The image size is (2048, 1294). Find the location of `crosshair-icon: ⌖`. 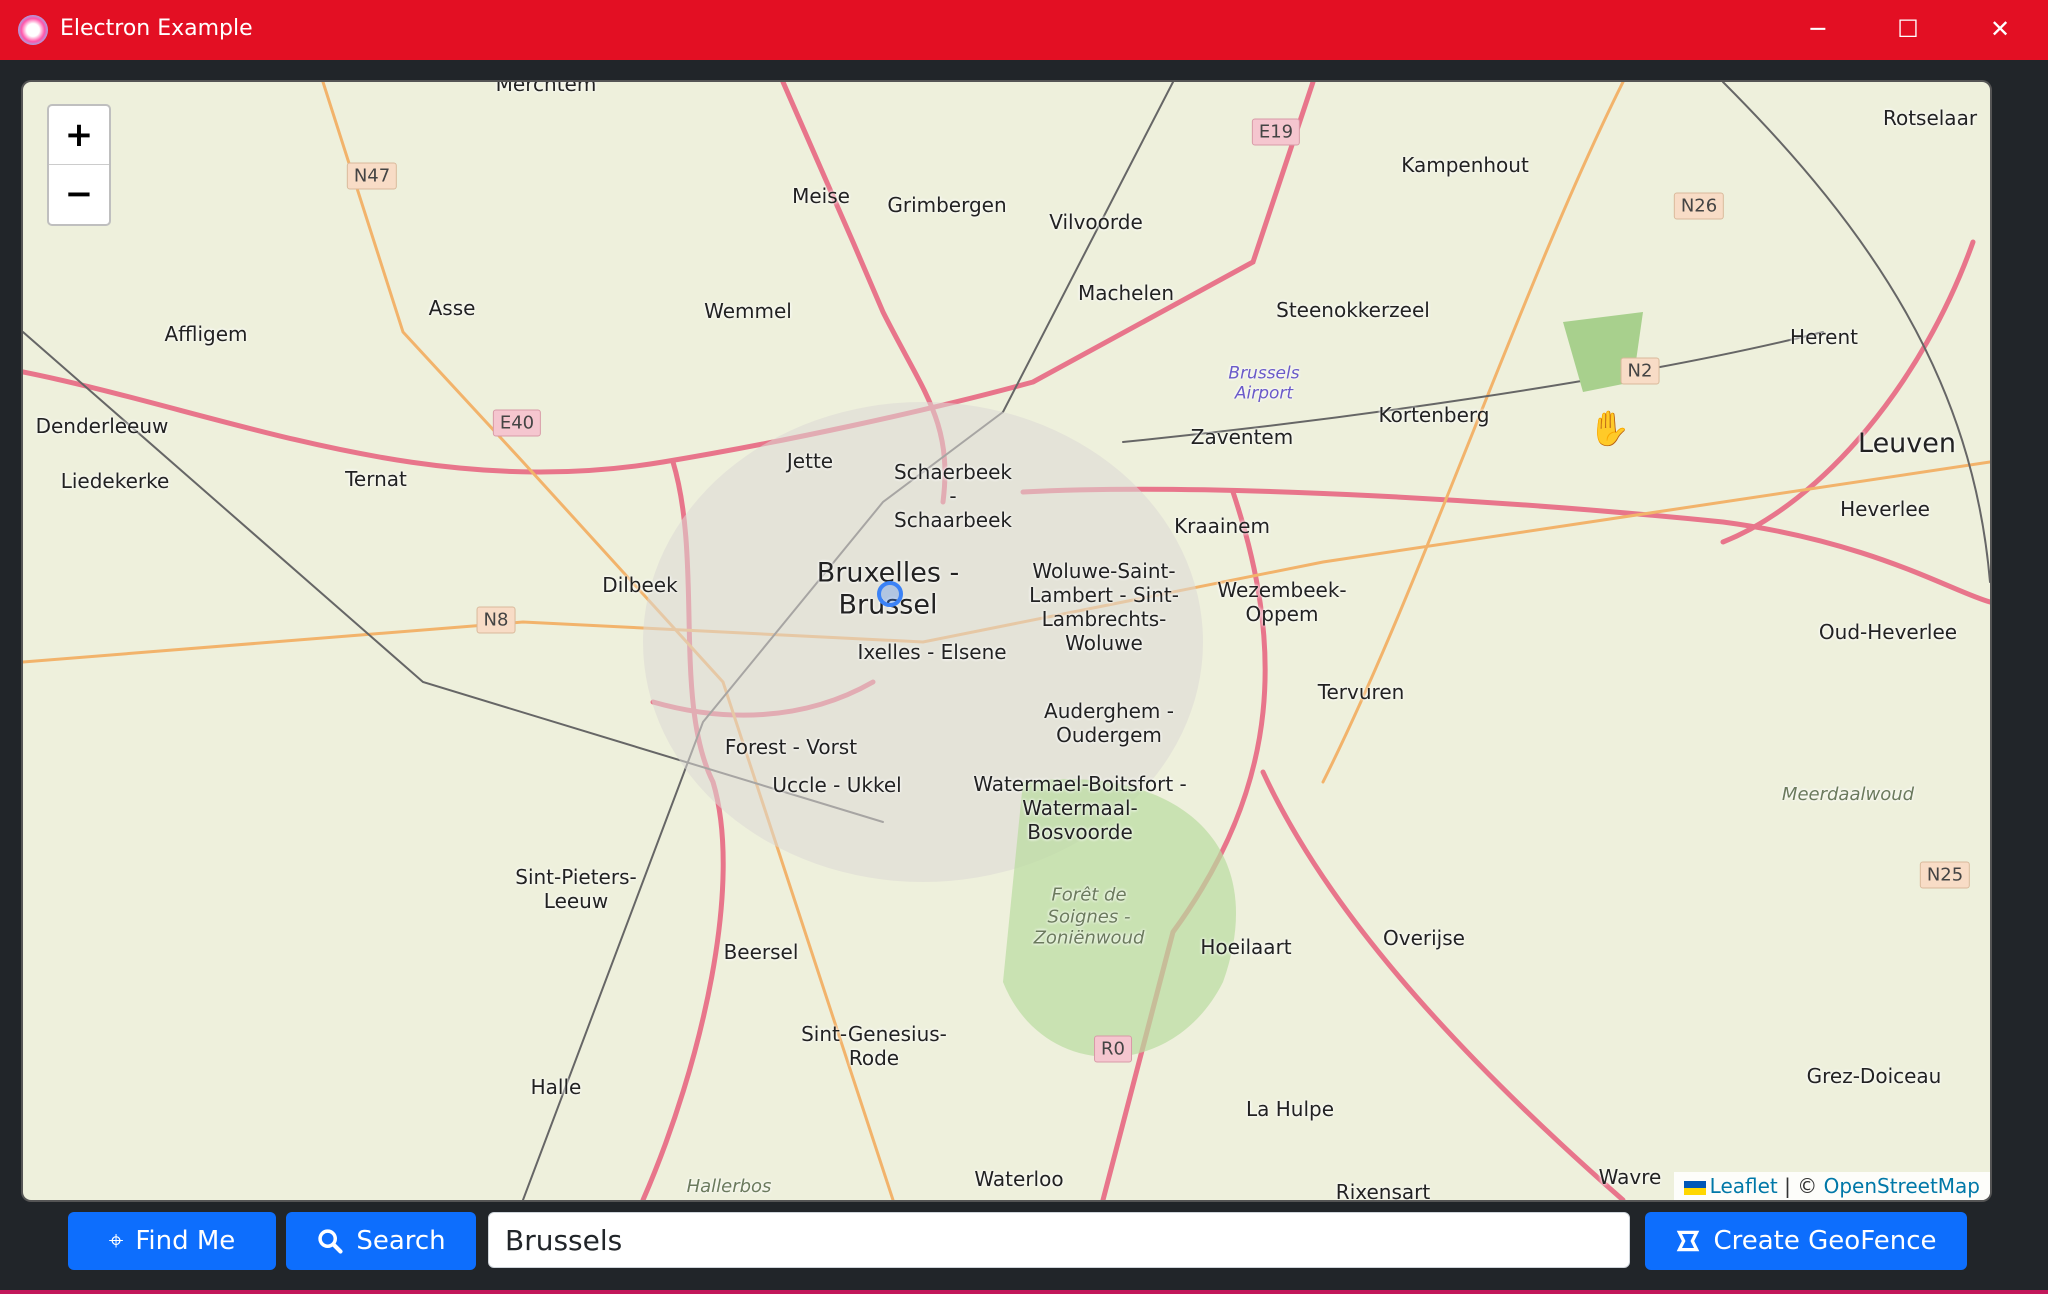

crosshair-icon: ⌖ is located at coordinates (116, 1240).